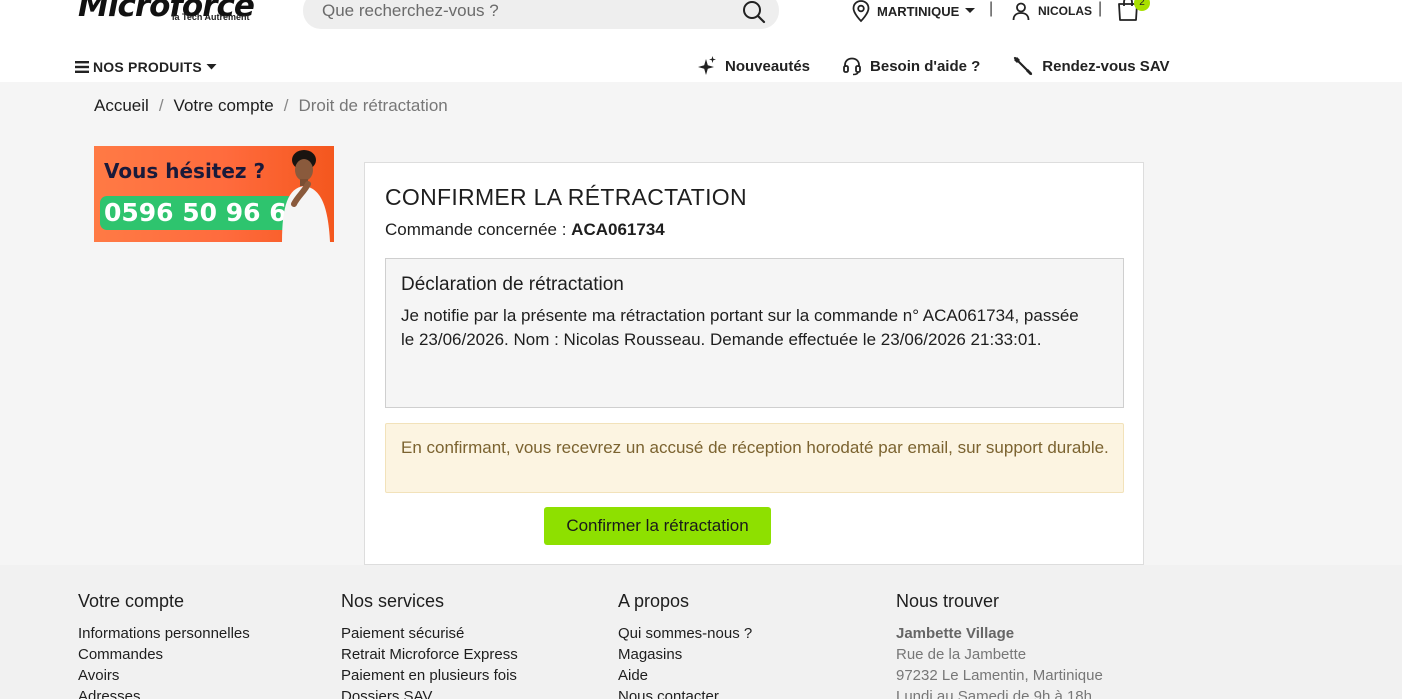 The image size is (1402, 699). Describe the element at coordinates (999, 675) in the screenshot. I see `store-city: 97232 Le Lamentin, Martinique` at that location.